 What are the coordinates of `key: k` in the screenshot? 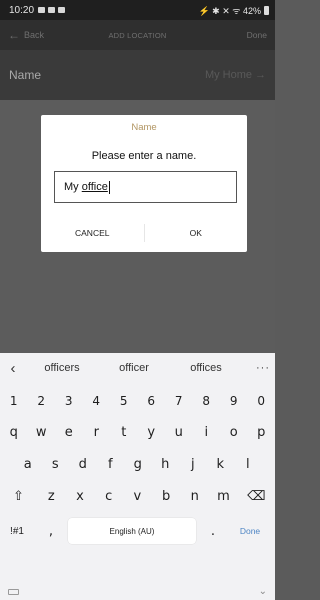 It's located at (221, 464).